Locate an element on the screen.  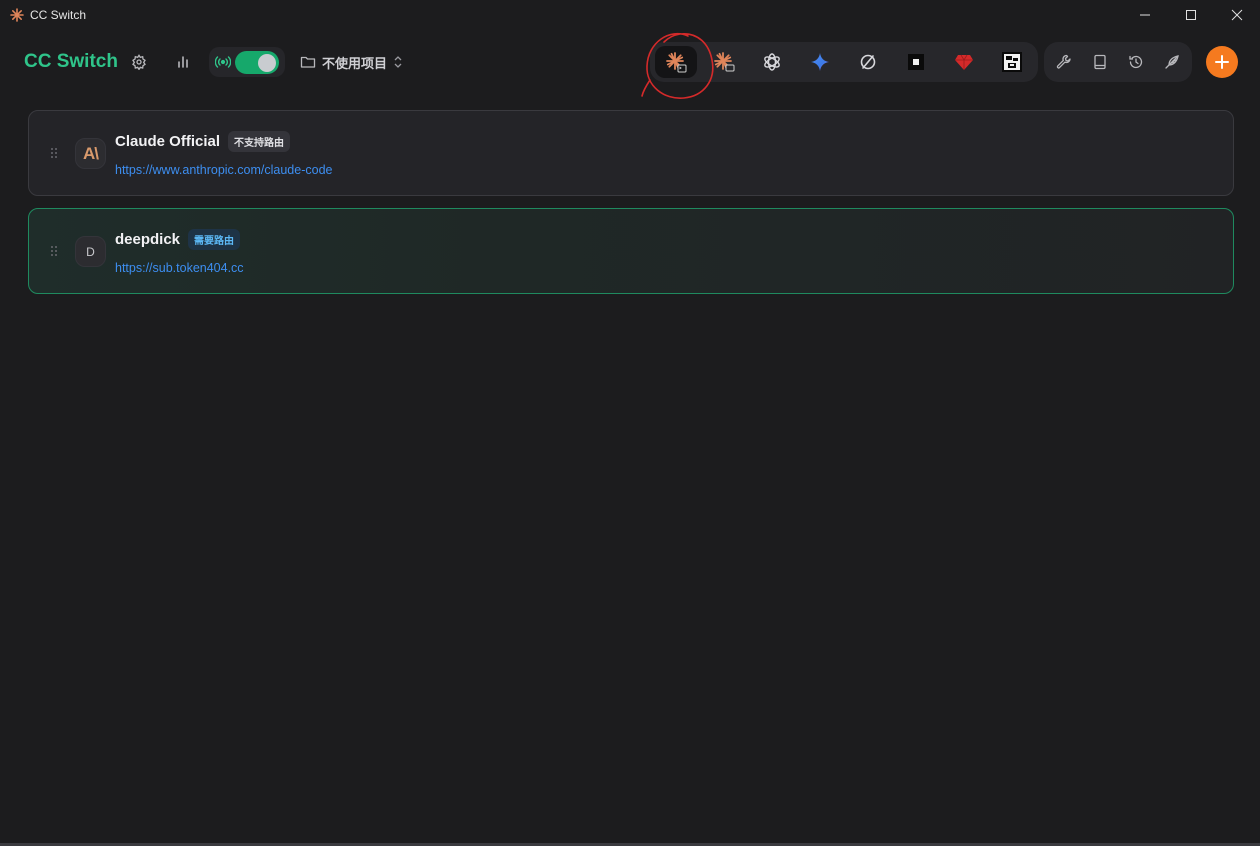
bar-chart-icon is located at coordinates (183, 62).